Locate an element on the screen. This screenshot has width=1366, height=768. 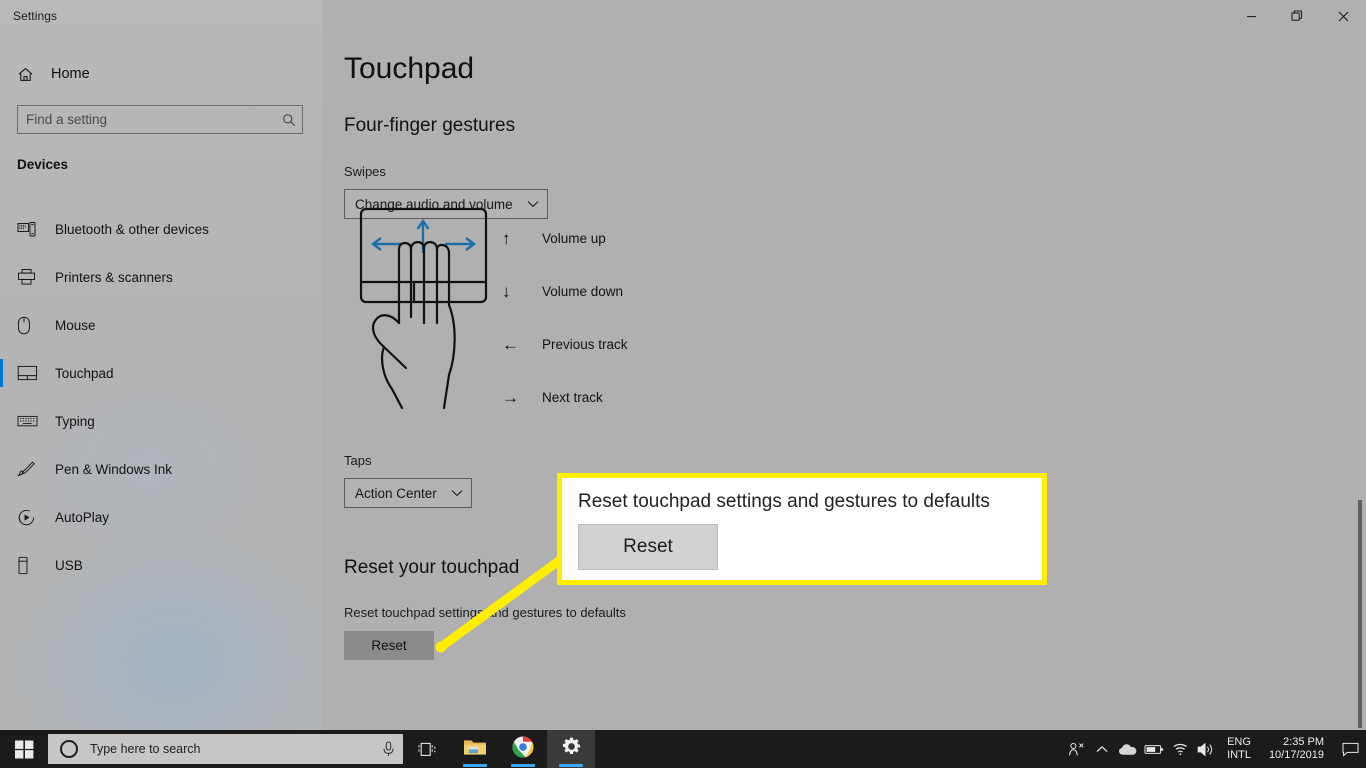
sidebar-item-label: AutoPlay is located at coordinates (82, 517).